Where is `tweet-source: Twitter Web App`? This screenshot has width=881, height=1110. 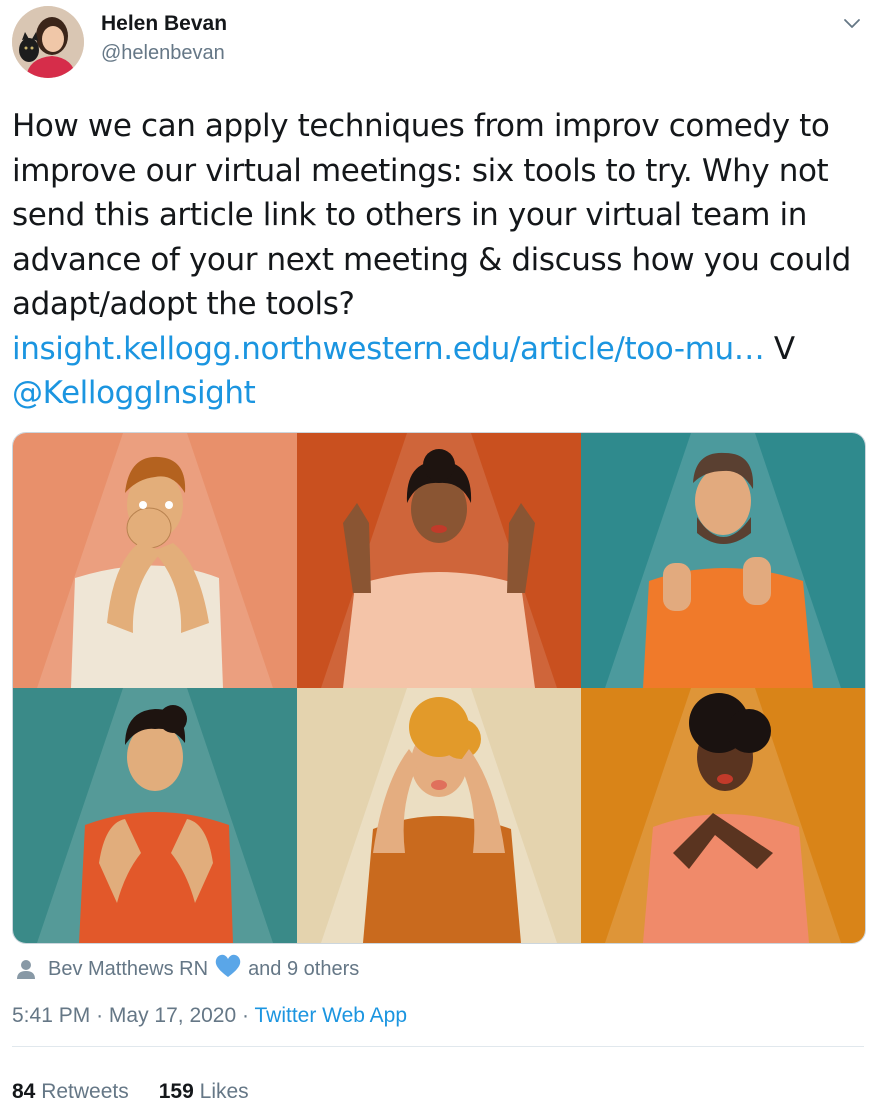 tweet-source: Twitter Web App is located at coordinates (330, 1015).